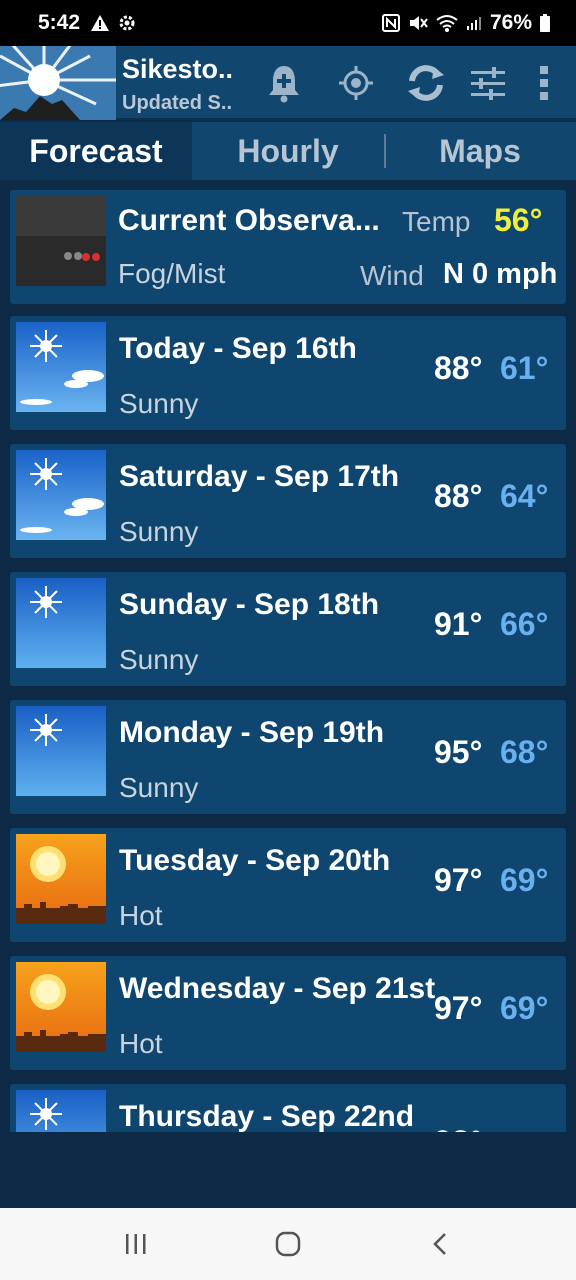 This screenshot has height=1280, width=576. Describe the element at coordinates (288, 501) in the screenshot. I see `forecast-card: Saturday - Sep 17th Sunny 88° 64°` at that location.